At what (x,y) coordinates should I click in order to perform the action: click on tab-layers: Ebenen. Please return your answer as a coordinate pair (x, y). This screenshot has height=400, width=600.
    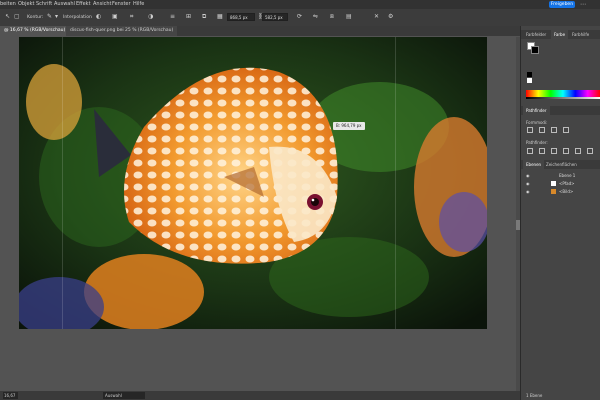
    Looking at the image, I should click on (534, 164).